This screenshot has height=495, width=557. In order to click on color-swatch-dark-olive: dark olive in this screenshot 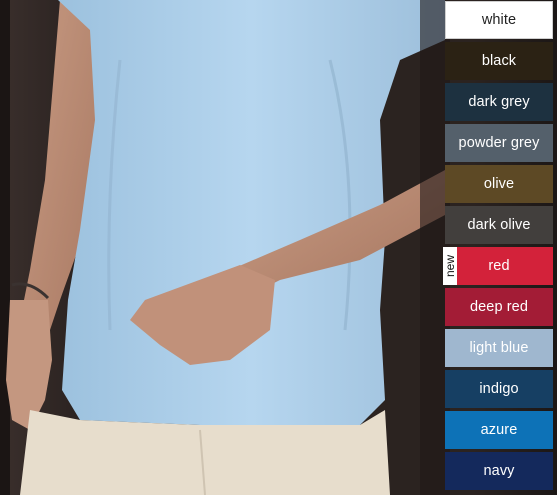, I will do `click(499, 225)`.